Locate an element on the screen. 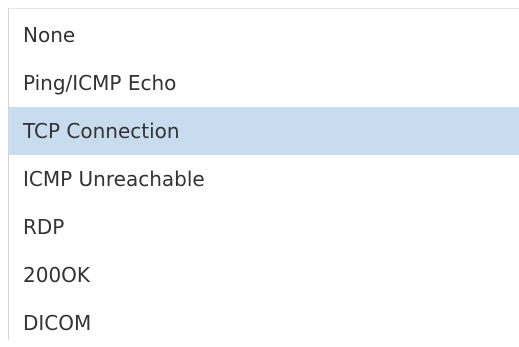 The image size is (519, 347). option-none: None is located at coordinates (264, 35).